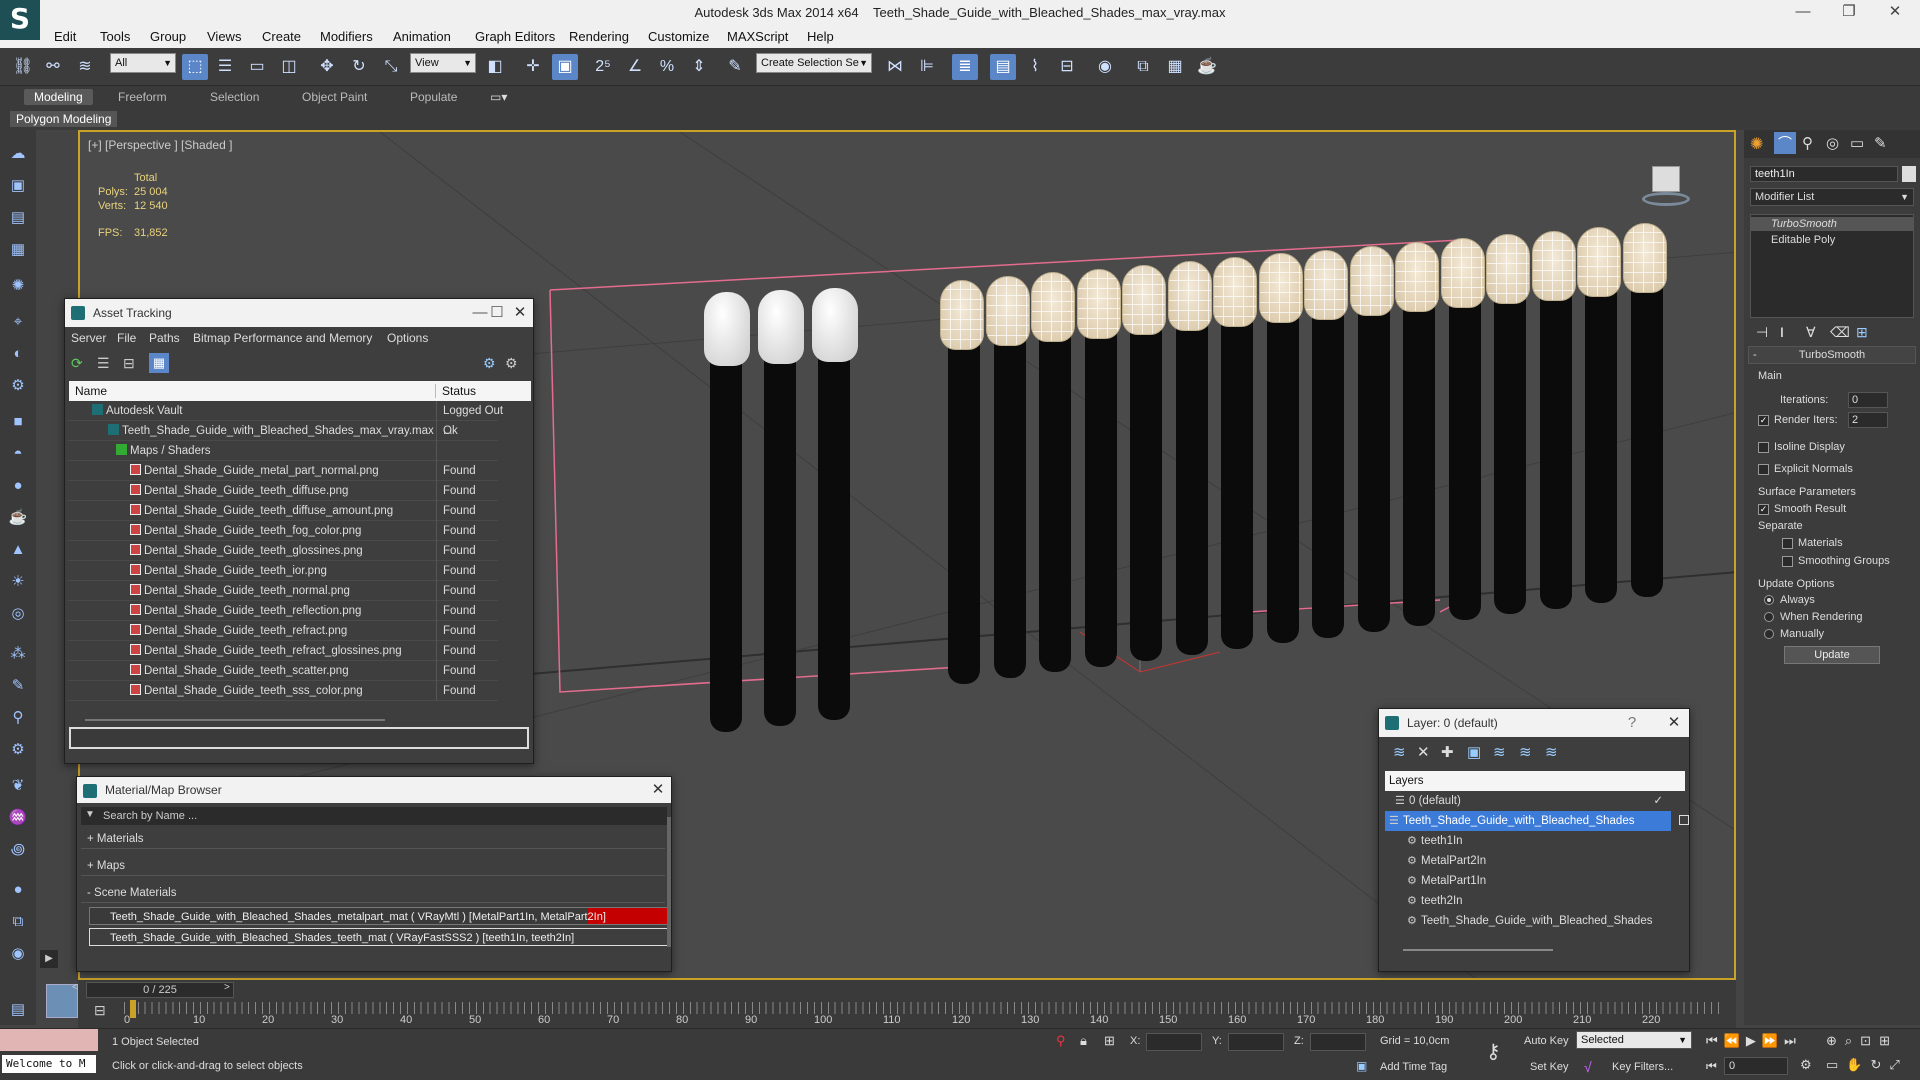 The image size is (1920, 1080). I want to click on align-icon: ⊫, so click(927, 67).